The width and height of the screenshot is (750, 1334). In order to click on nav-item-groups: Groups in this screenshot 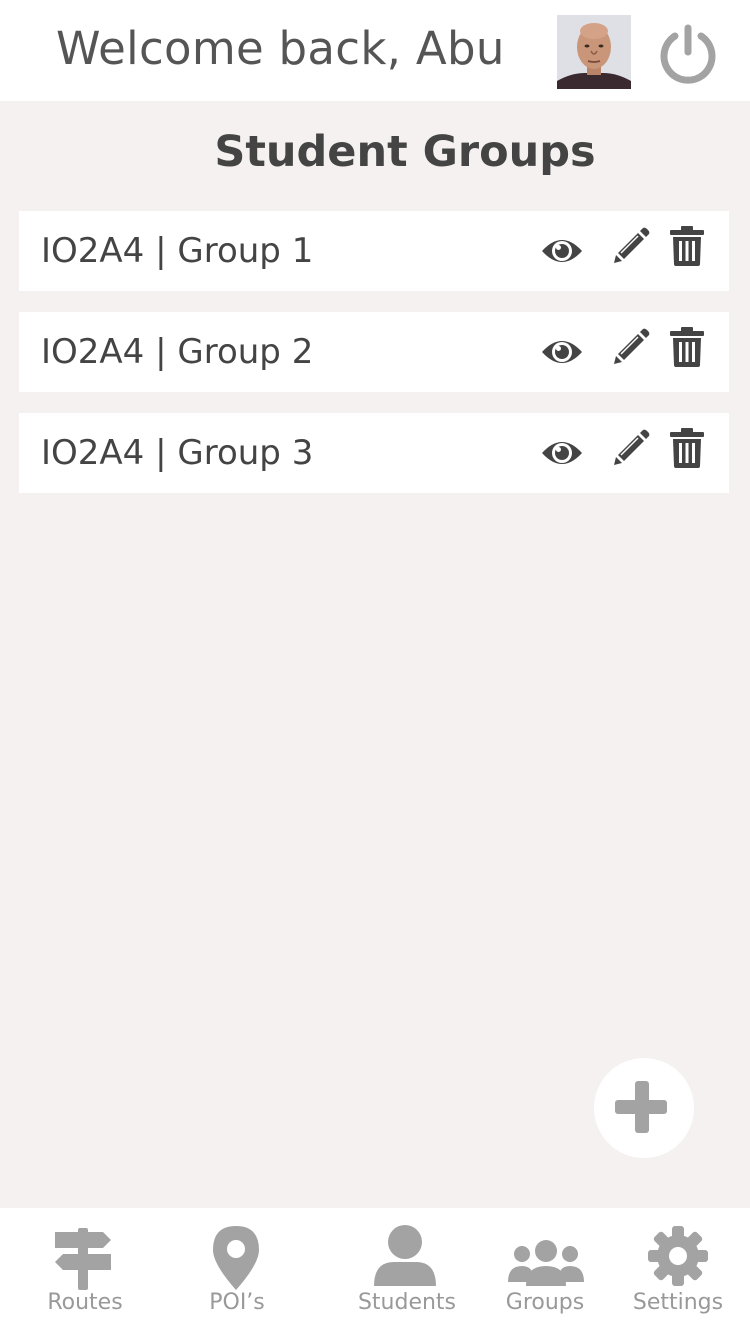, I will do `click(545, 1271)`.